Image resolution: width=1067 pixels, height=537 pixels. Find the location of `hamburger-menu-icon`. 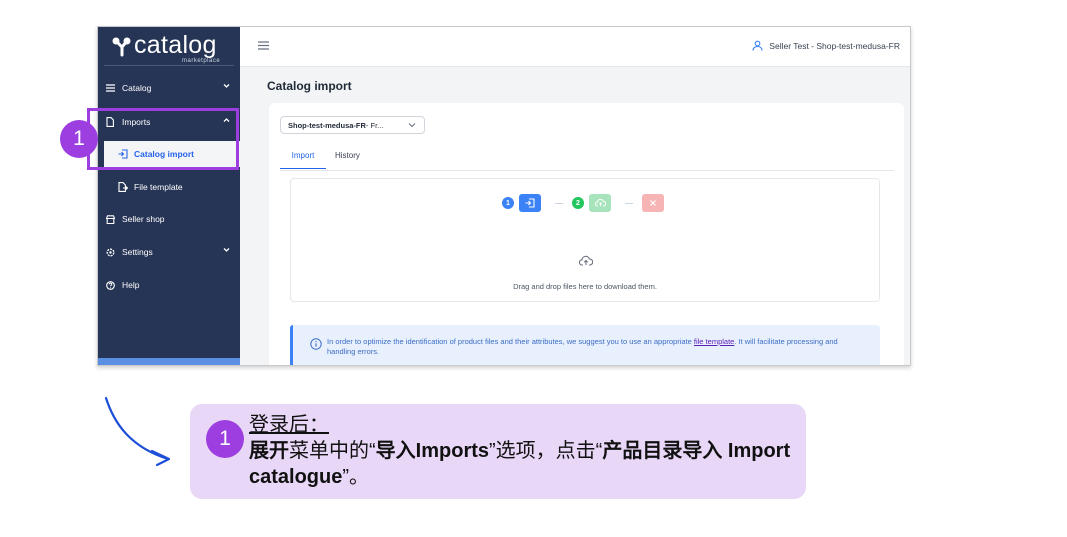

hamburger-menu-icon is located at coordinates (263, 45).